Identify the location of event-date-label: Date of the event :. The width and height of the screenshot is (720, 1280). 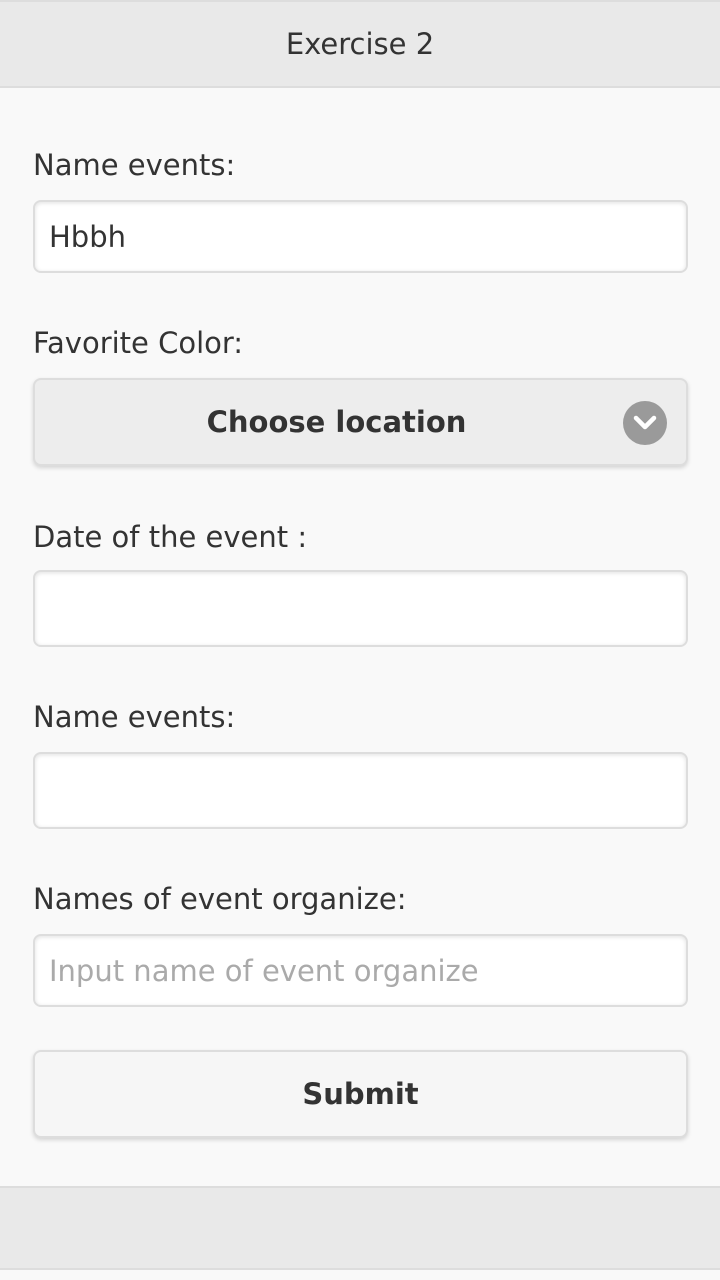
(170, 537).